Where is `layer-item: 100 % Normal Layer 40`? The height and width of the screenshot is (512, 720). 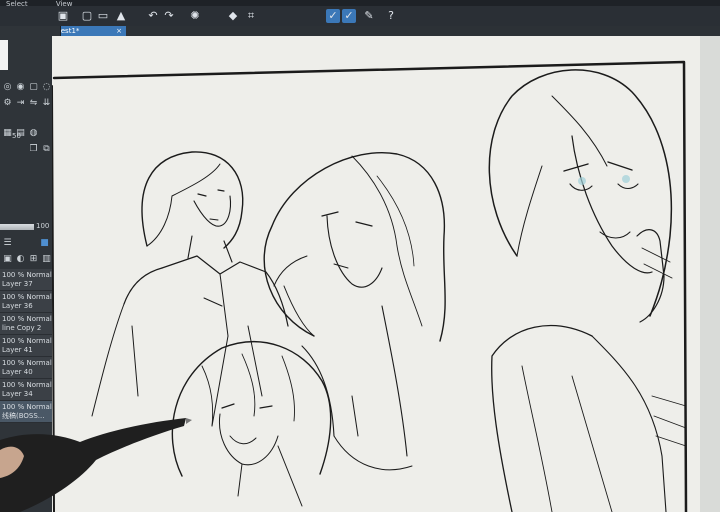 layer-item: 100 % Normal Layer 40 is located at coordinates (29, 368).